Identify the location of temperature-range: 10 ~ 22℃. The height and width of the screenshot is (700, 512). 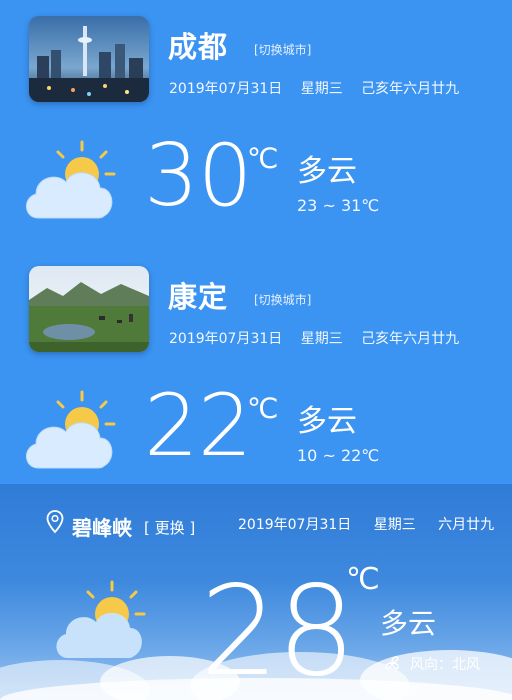
(338, 455).